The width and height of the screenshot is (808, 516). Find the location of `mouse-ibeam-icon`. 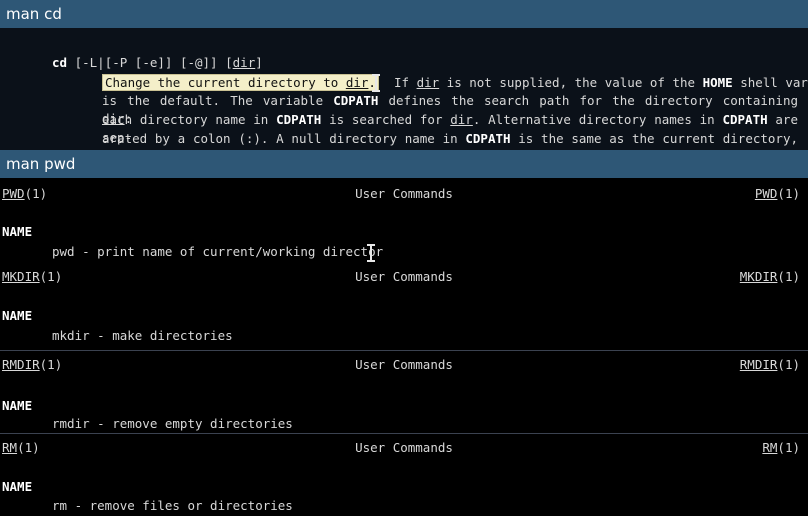

mouse-ibeam-icon is located at coordinates (371, 253).